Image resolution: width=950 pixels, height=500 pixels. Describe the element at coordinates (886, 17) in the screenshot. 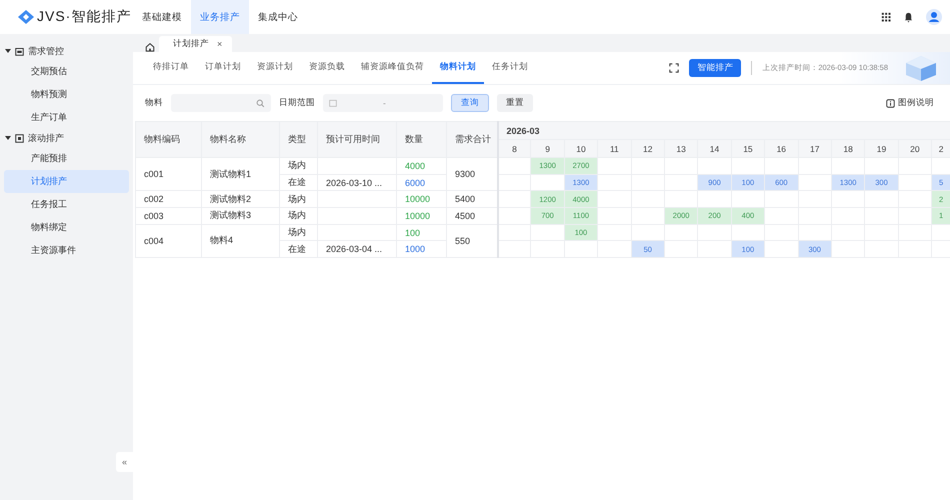

I see `apps-grid-icon` at that location.